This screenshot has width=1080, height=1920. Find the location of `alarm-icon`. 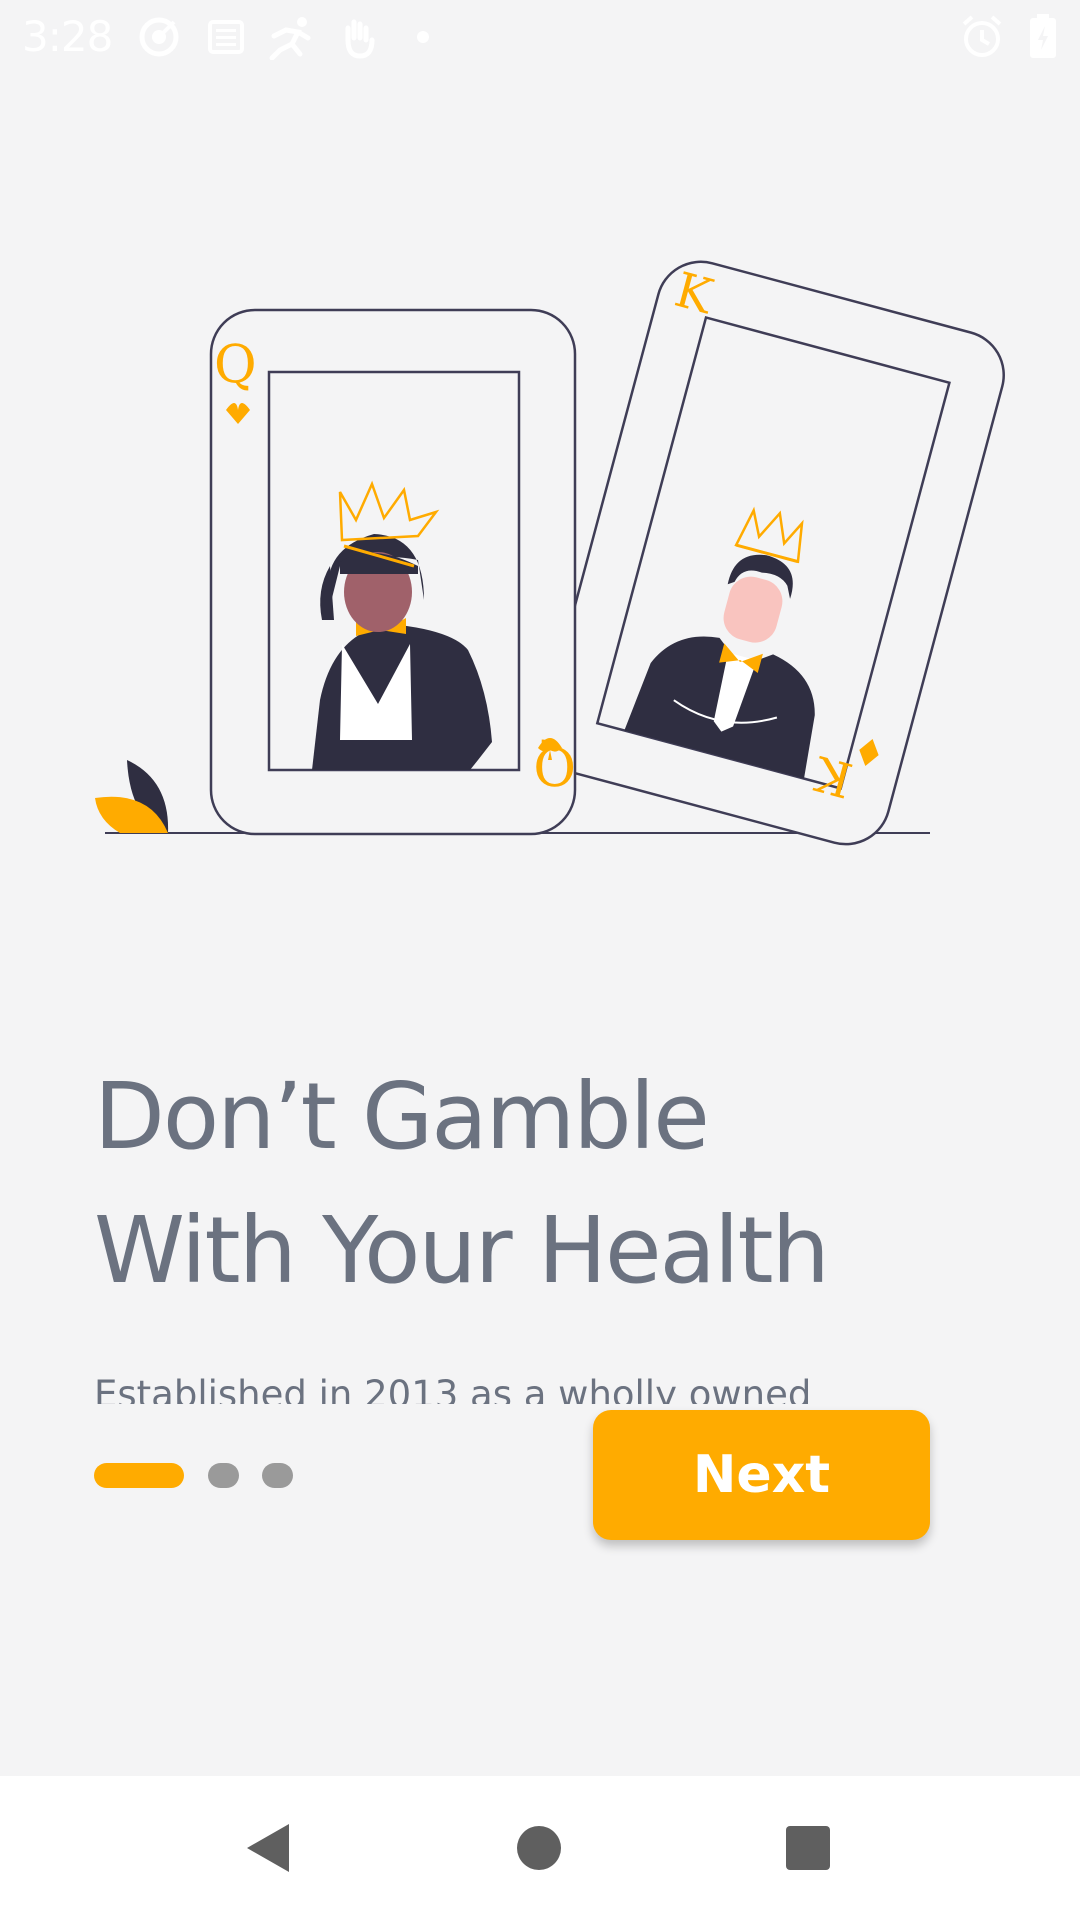

alarm-icon is located at coordinates (982, 36).